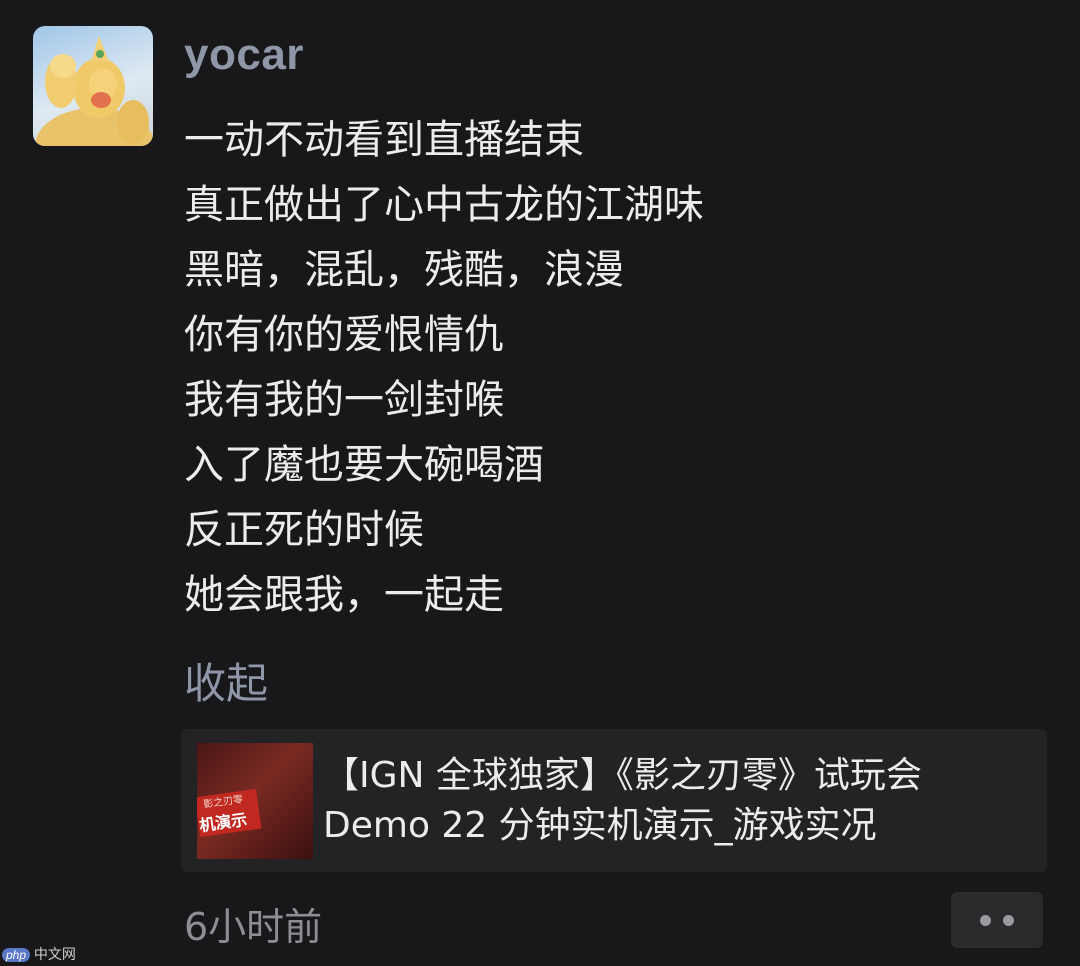  Describe the element at coordinates (600, 825) in the screenshot. I see `link-title-line: Demo 22 分钟实机演示_游戏实况` at that location.